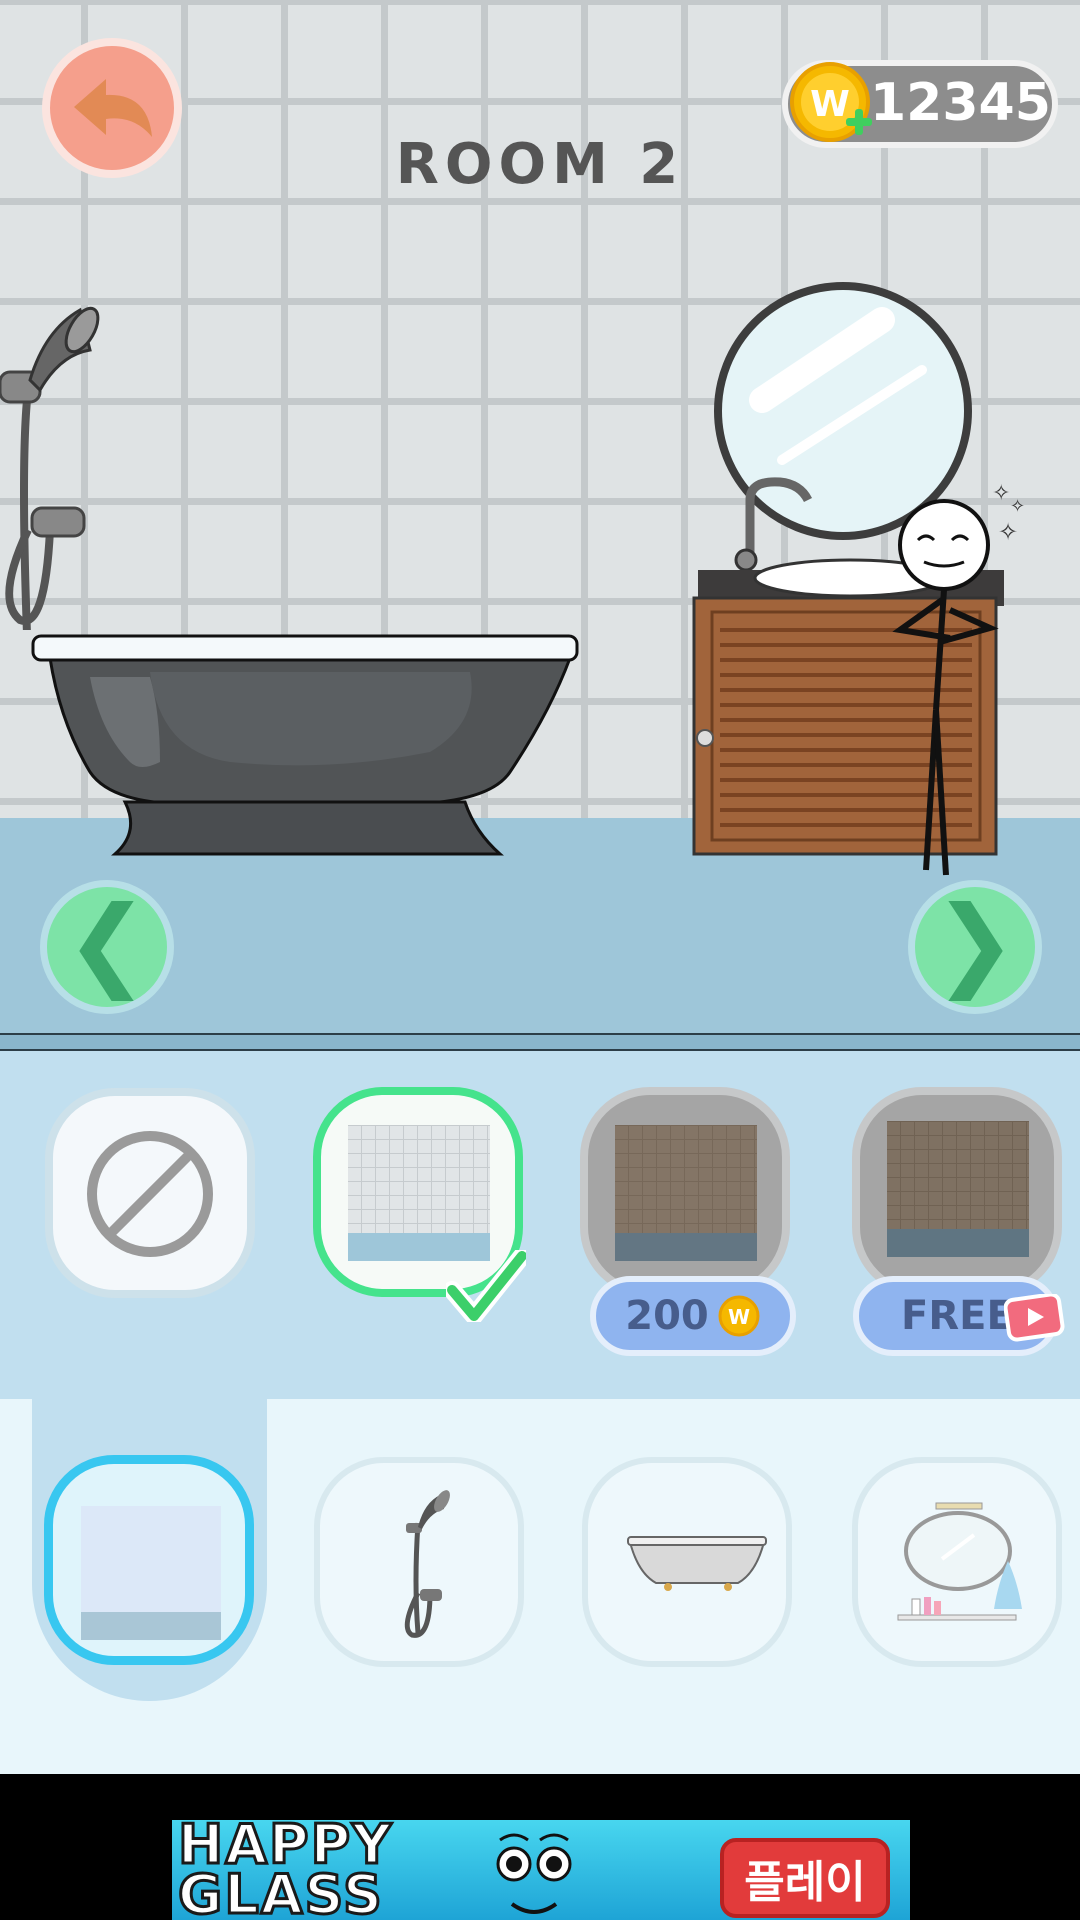  I want to click on tab-vanity, so click(957, 1562).